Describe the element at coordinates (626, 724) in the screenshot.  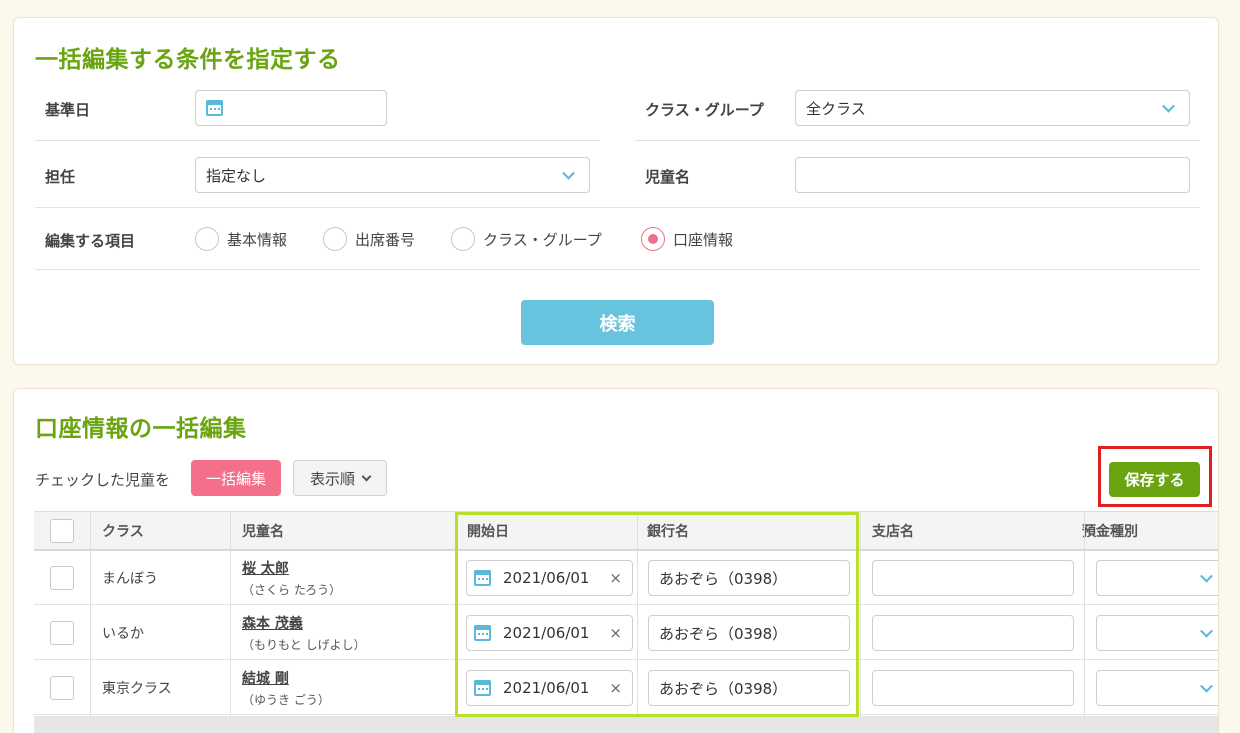
I see `table-footer` at that location.